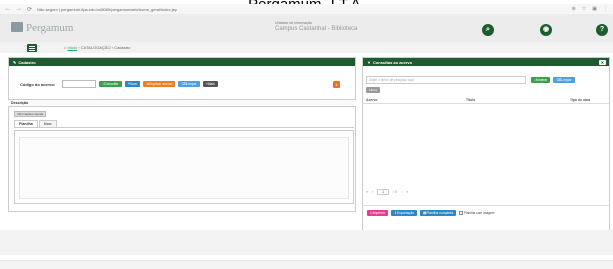 The height and width of the screenshot is (269, 613). What do you see at coordinates (132, 84) in the screenshot?
I see `novo-button: + Novo` at bounding box center [132, 84].